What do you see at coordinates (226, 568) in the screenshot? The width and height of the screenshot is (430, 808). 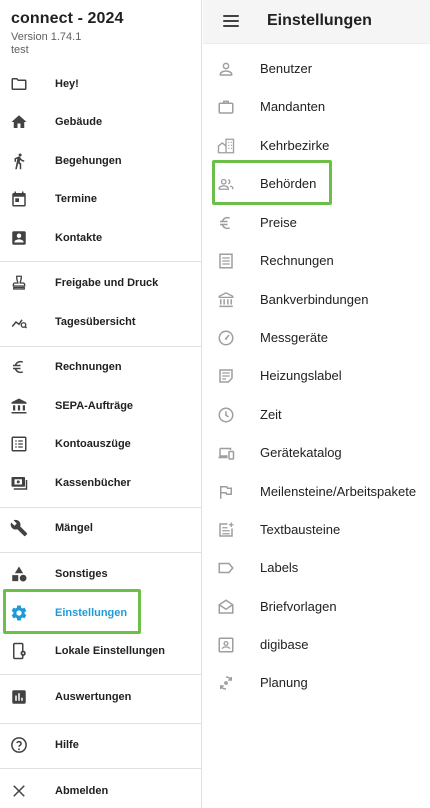 I see `label-icon` at bounding box center [226, 568].